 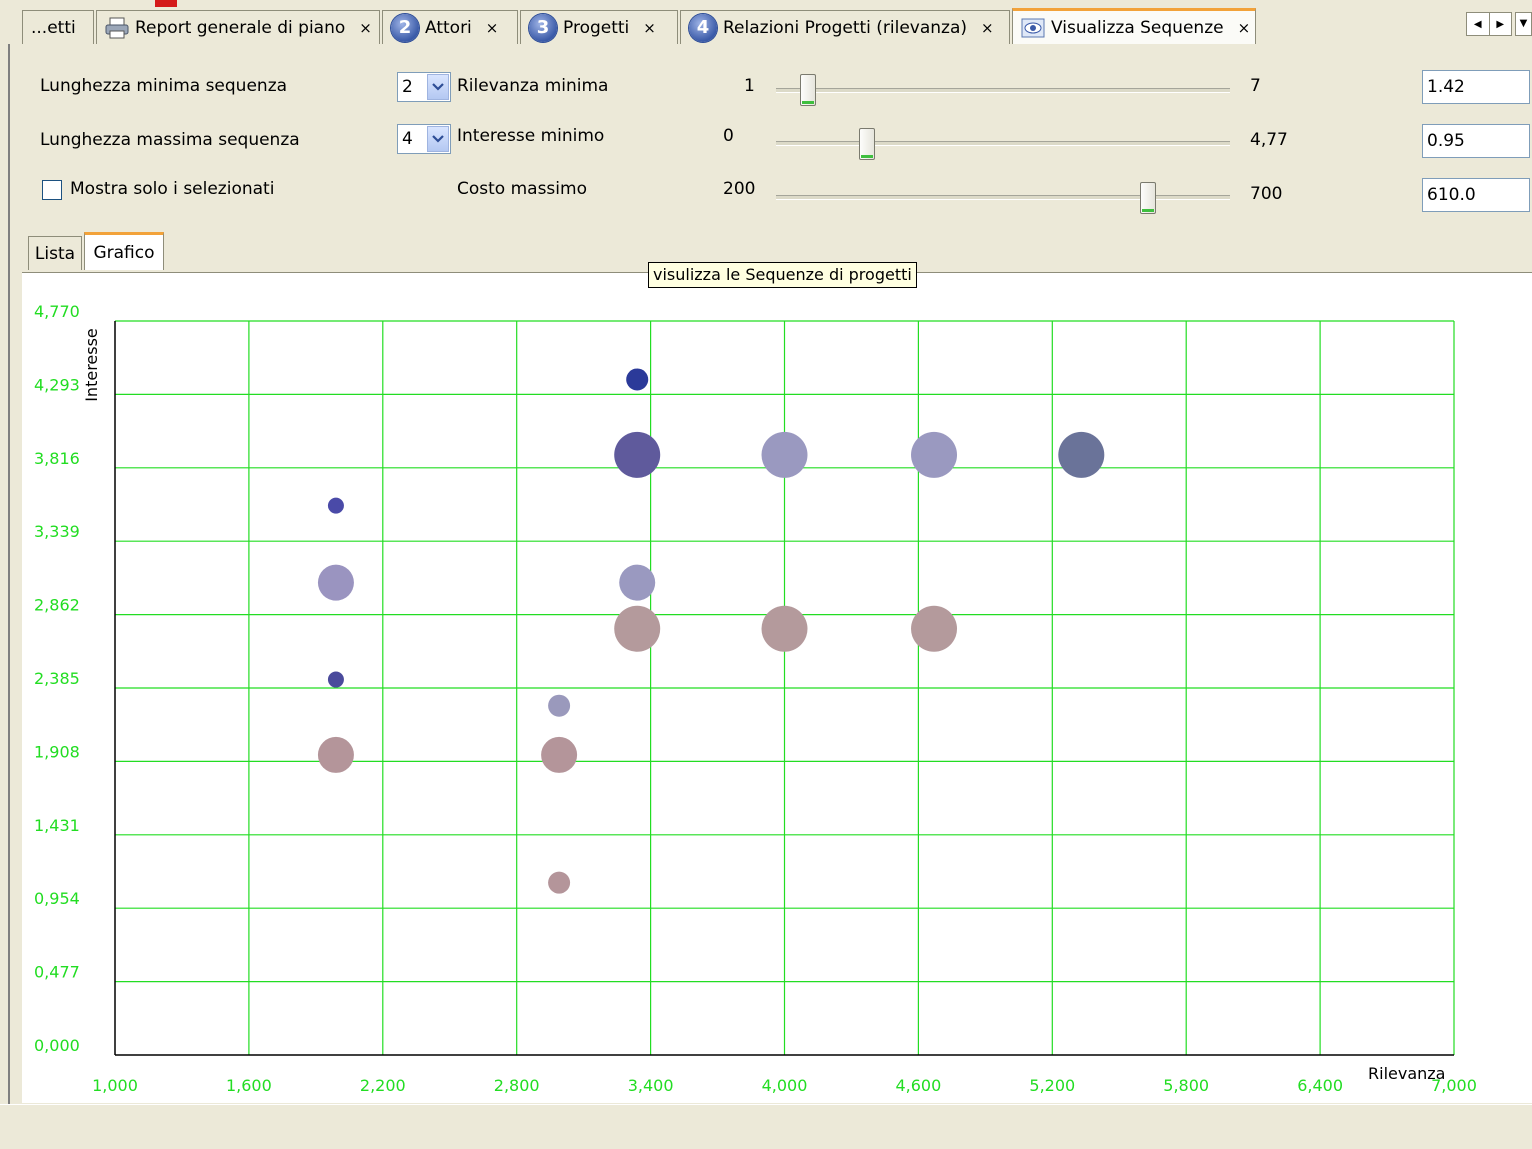 What do you see at coordinates (57, 1045) in the screenshot?
I see `y-tick-label: 0,000` at bounding box center [57, 1045].